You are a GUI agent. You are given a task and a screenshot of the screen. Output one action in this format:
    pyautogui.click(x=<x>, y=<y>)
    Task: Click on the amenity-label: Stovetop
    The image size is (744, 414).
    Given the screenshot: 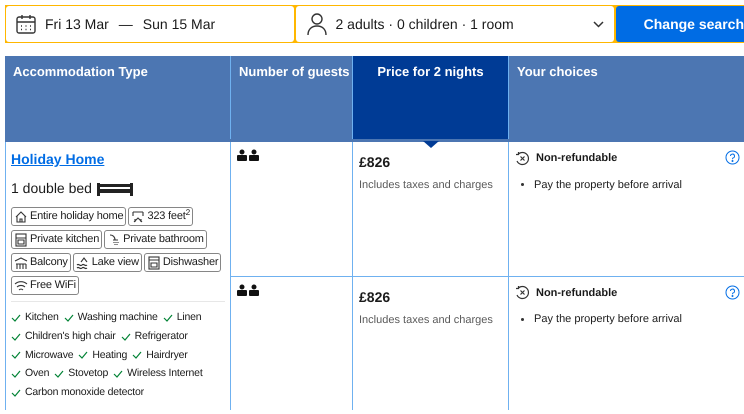 What is the action you would take?
    pyautogui.click(x=88, y=374)
    